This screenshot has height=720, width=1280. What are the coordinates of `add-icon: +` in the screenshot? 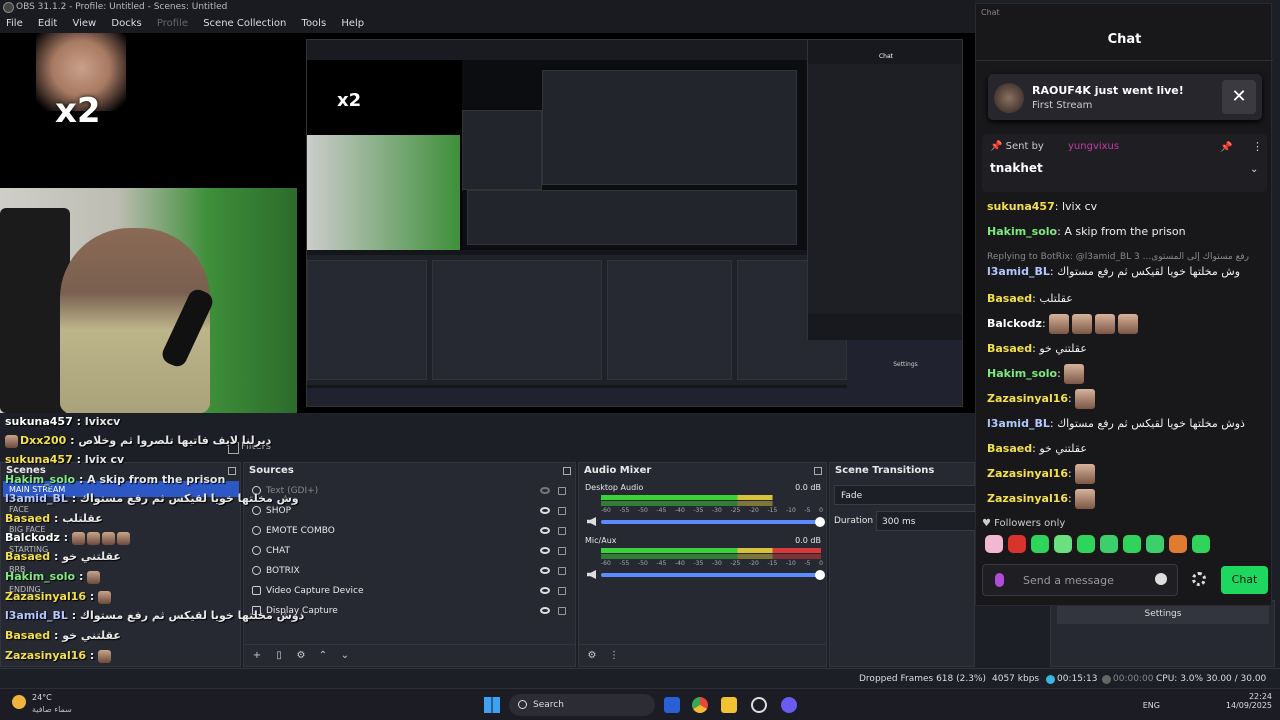 It's located at (257, 656).